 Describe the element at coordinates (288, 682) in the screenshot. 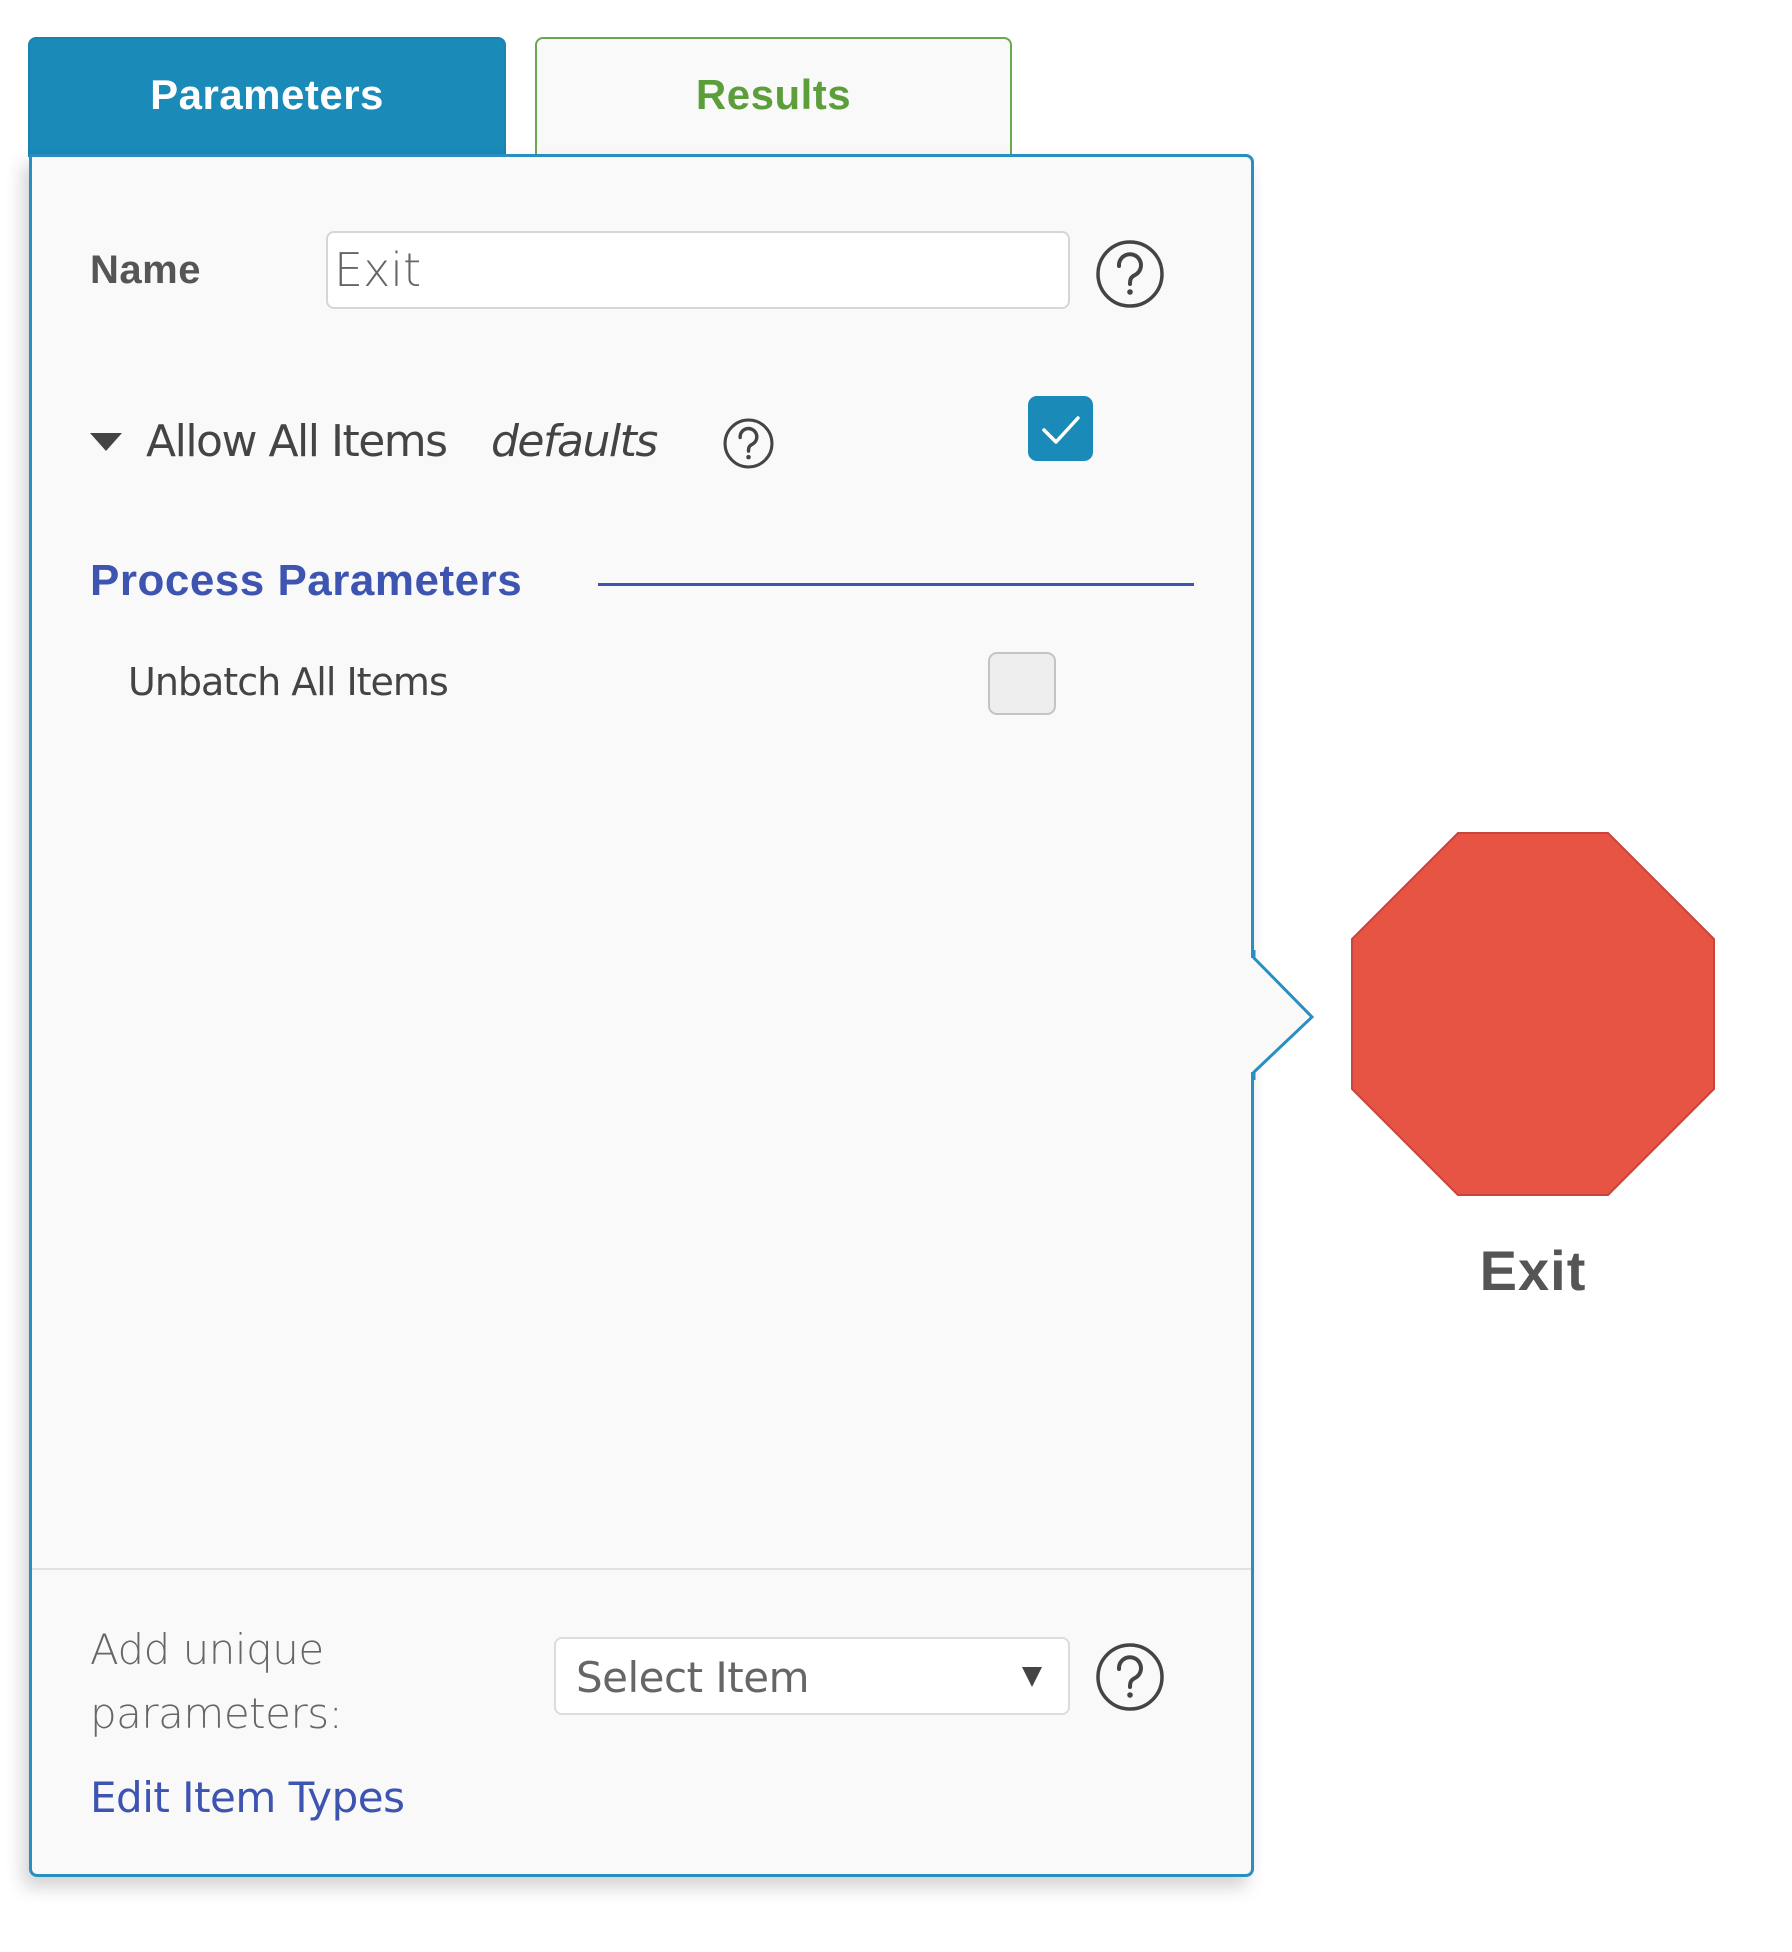

I see `unbatch-all-items-label: Unbatch All Items` at that location.